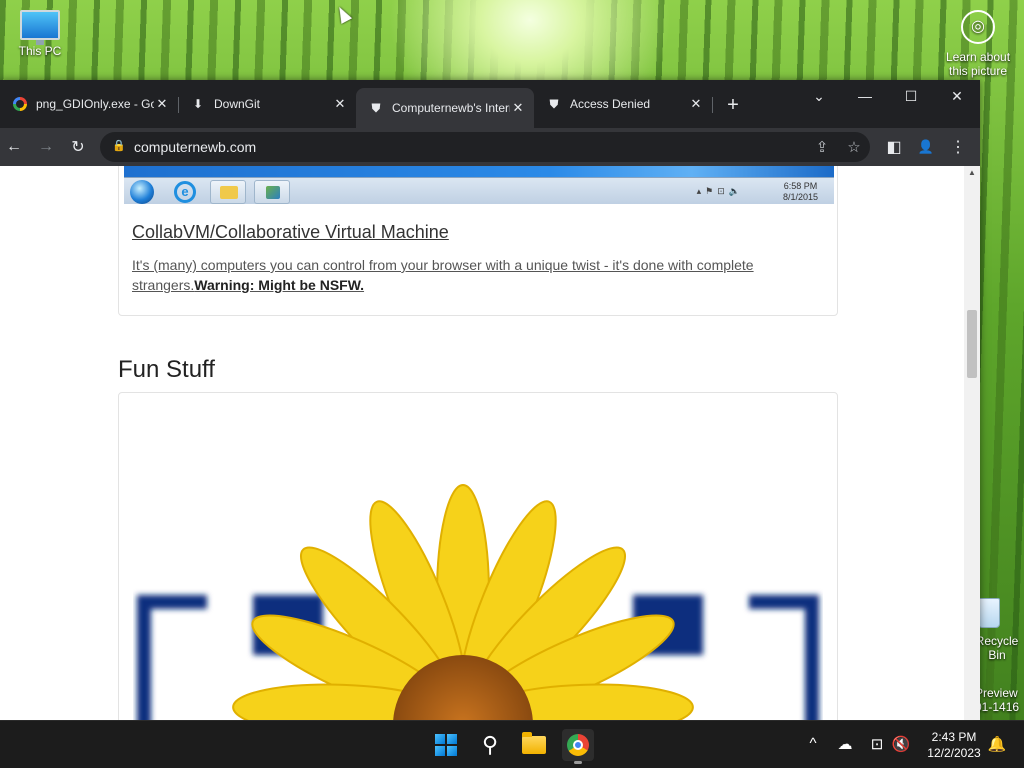 Image resolution: width=1024 pixels, height=768 pixels. I want to click on desktop-icon-label: Recycle Bin, so click(997, 648).